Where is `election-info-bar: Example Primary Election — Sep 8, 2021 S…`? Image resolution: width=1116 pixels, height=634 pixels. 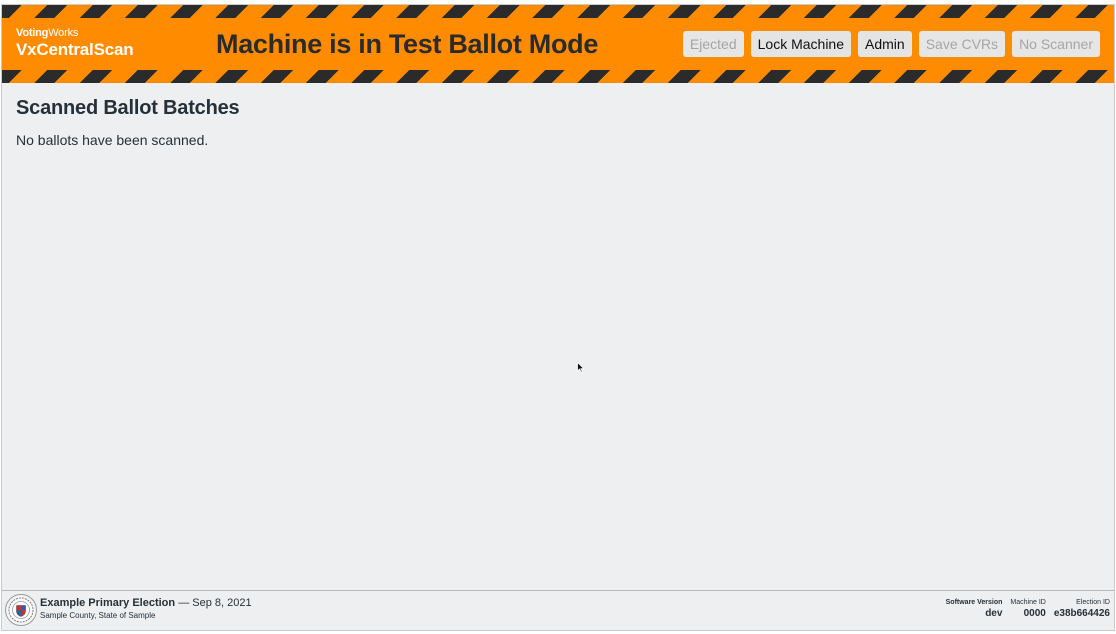
election-info-bar: Example Primary Election — Sep 8, 2021 S… is located at coordinates (558, 610).